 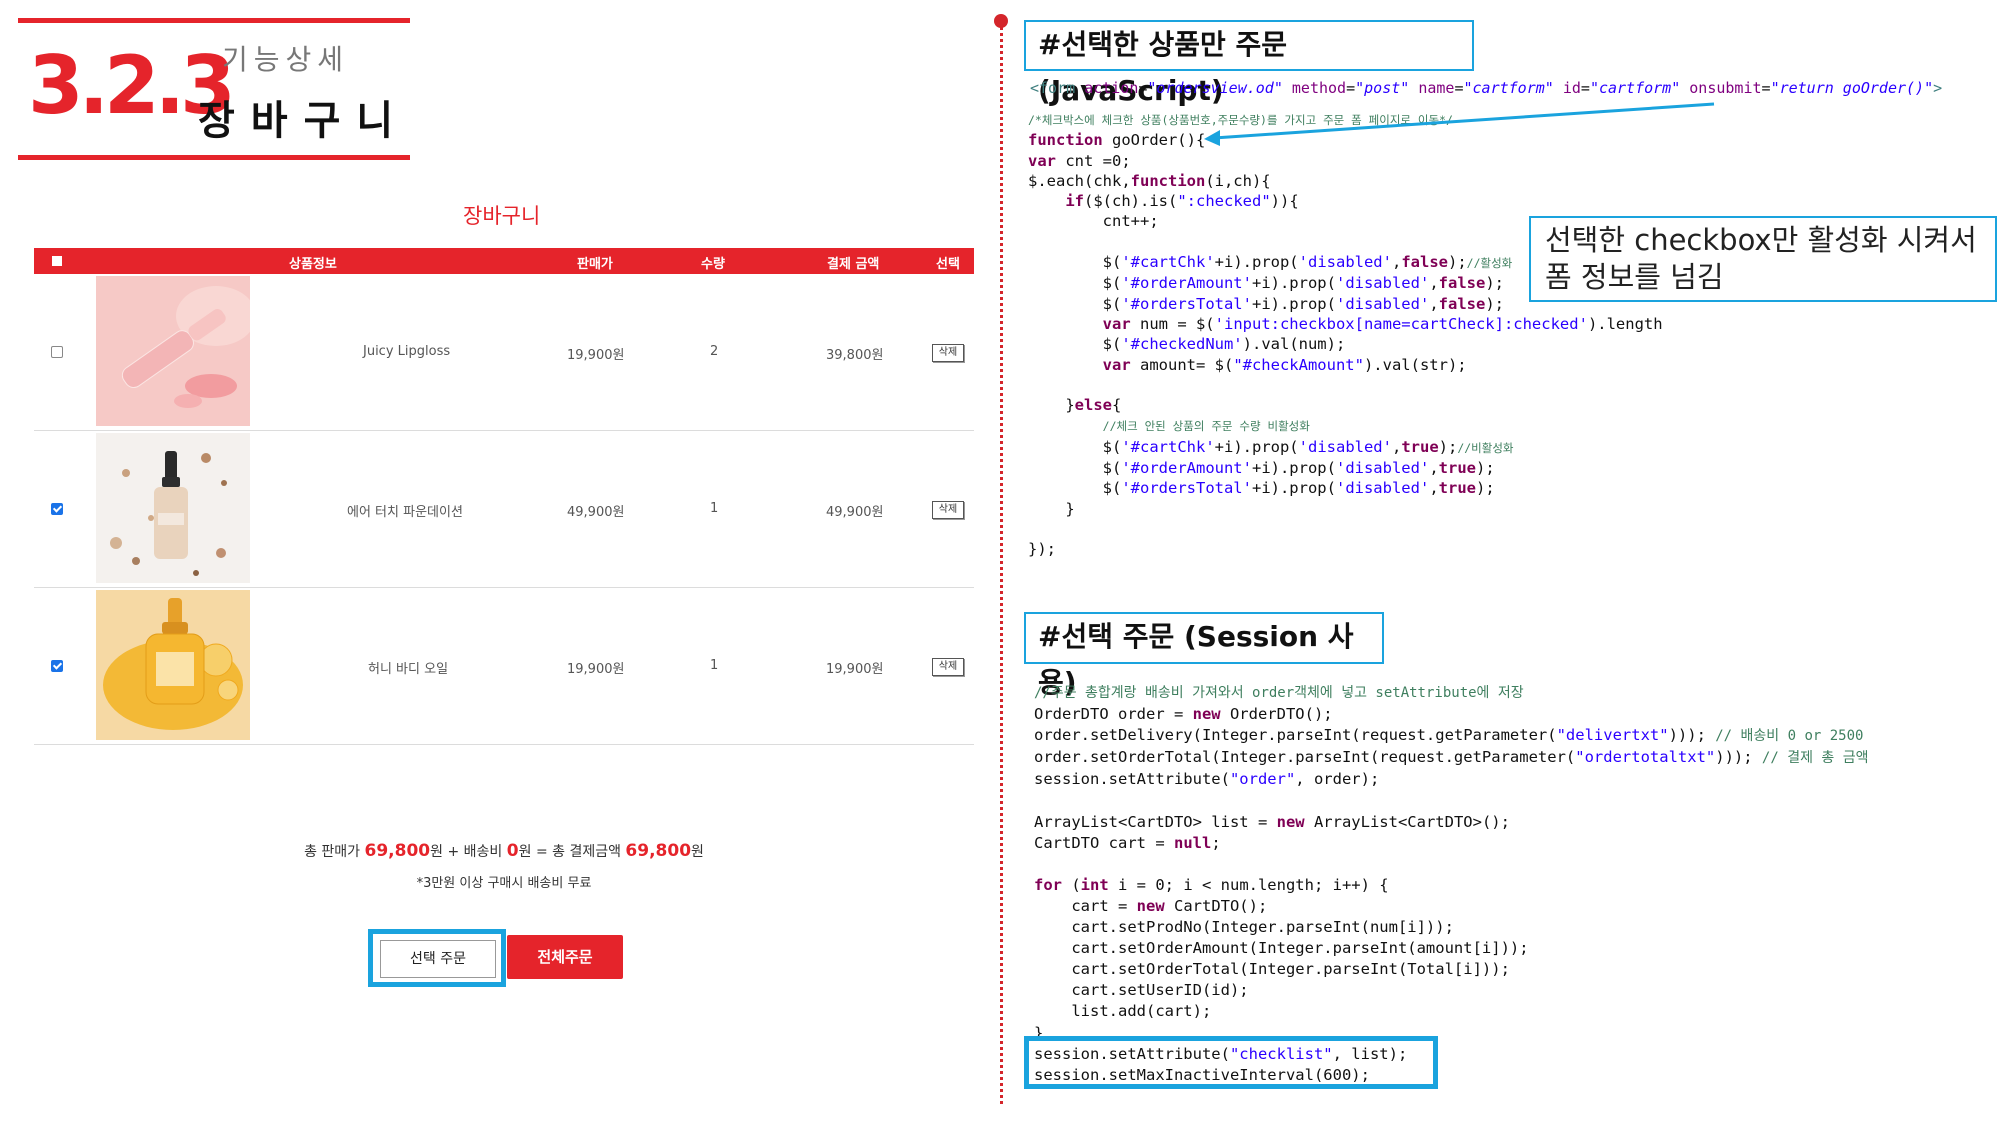 I want to click on sale-amount: 69,800, so click(x=397, y=851).